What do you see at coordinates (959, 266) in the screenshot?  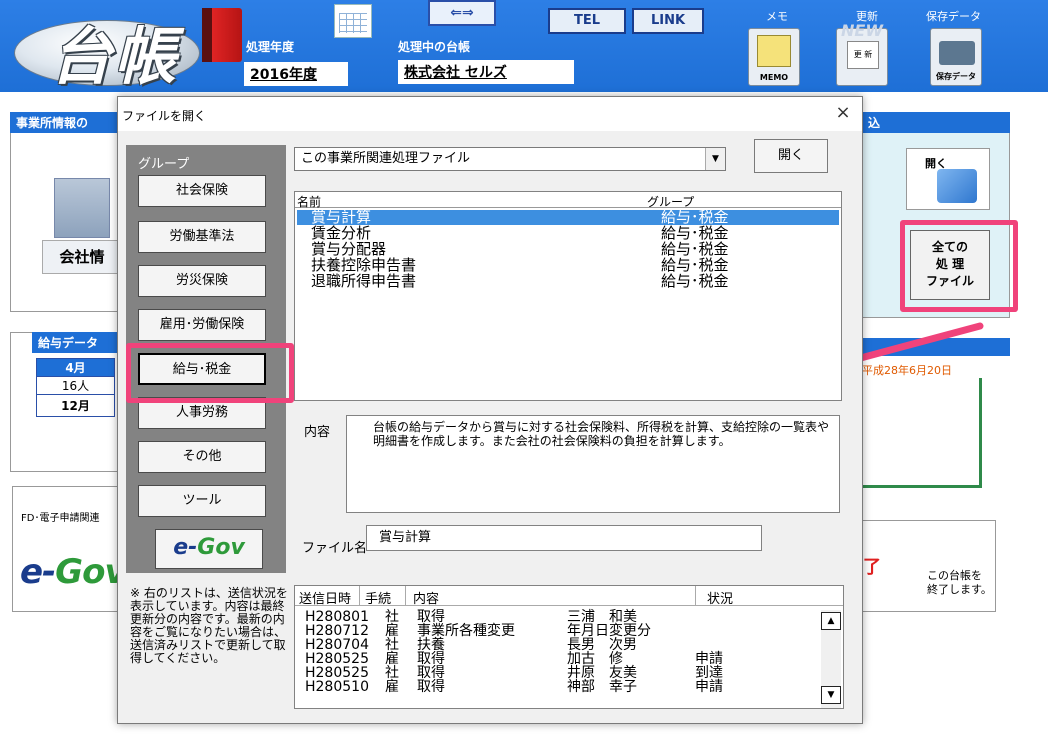 I see `highlight-box` at bounding box center [959, 266].